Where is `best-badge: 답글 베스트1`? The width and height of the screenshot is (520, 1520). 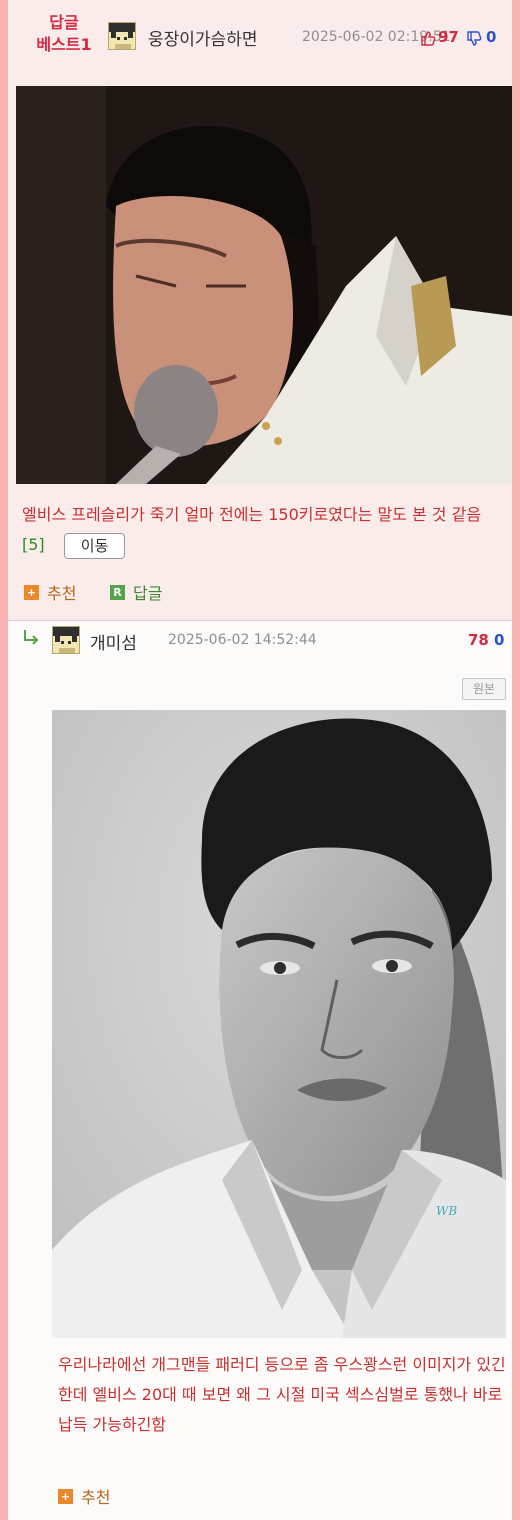
best-badge: 답글 베스트1 is located at coordinates (64, 33).